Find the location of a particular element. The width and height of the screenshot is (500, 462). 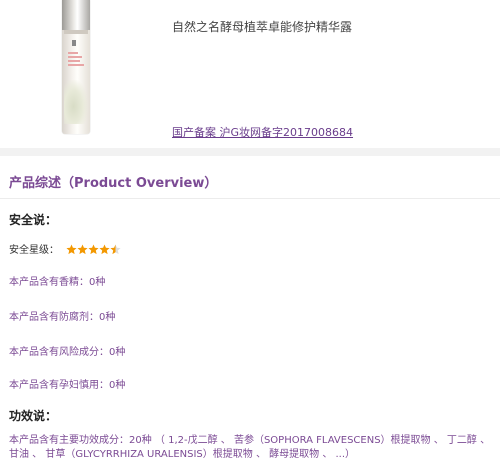

effect-heading: 功效说： is located at coordinates (33, 416).